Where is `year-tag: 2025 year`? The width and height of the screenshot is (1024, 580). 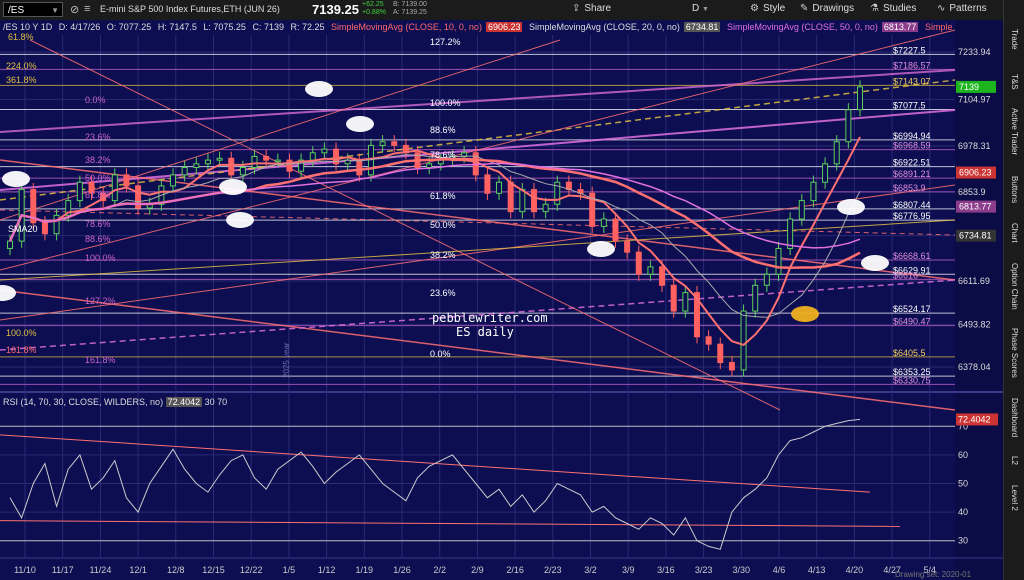 year-tag: 2025 year is located at coordinates (286, 360).